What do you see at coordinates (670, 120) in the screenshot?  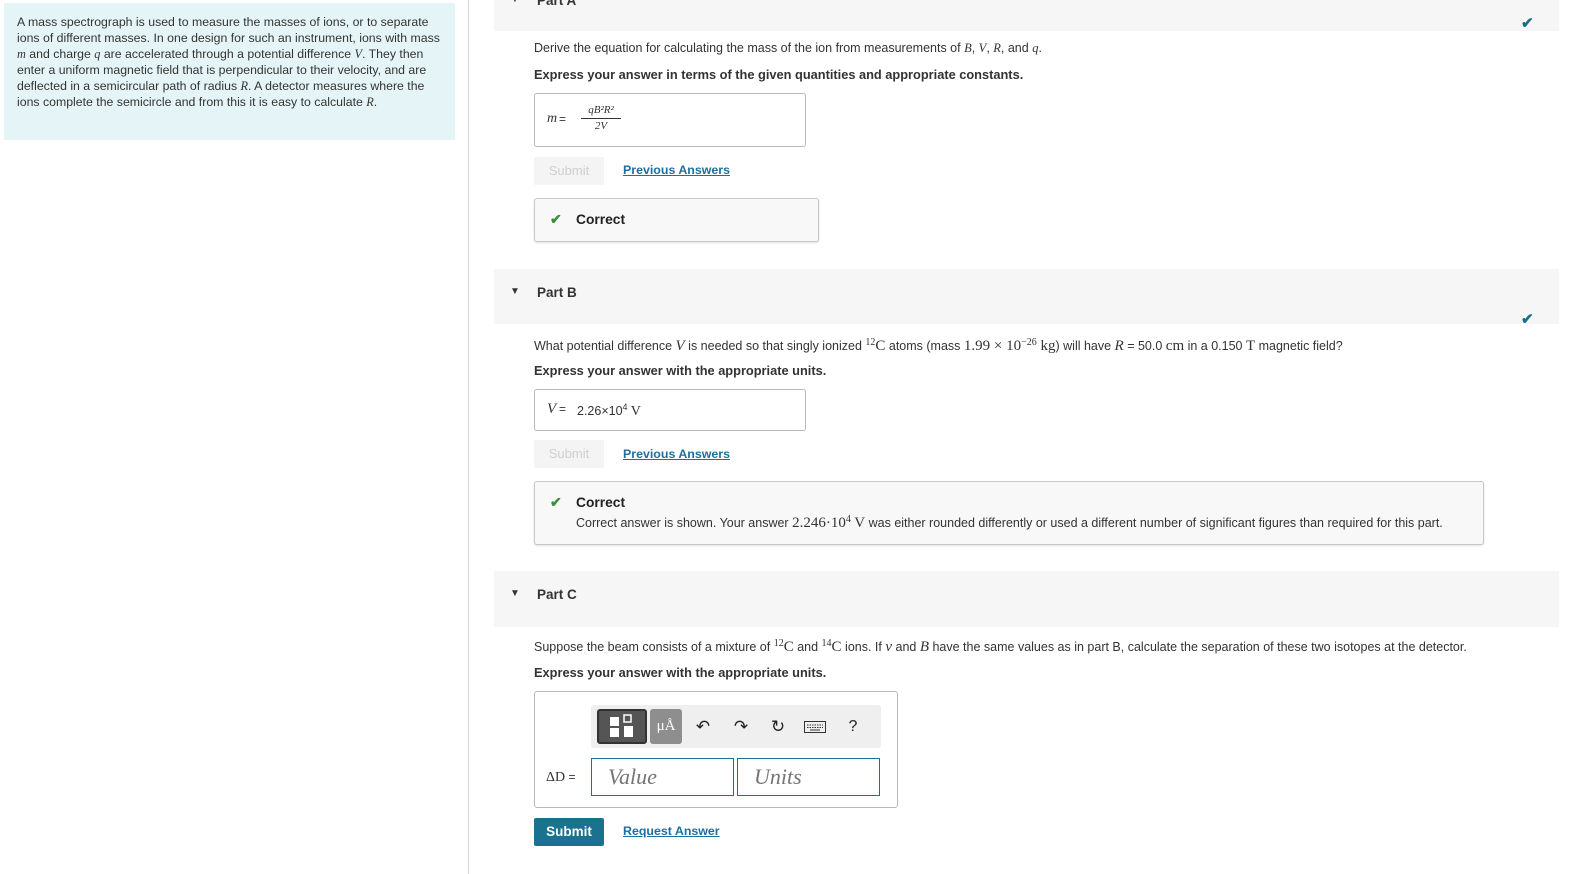 I see `part-a-answer-box: m = qB²R² 2V` at bounding box center [670, 120].